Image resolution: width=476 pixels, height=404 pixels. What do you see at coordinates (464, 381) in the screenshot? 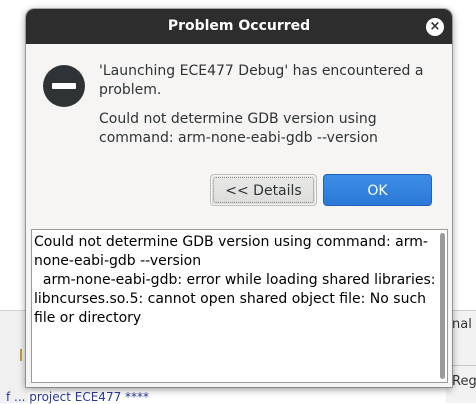
I see `panel-tab-registers: Reg` at bounding box center [464, 381].